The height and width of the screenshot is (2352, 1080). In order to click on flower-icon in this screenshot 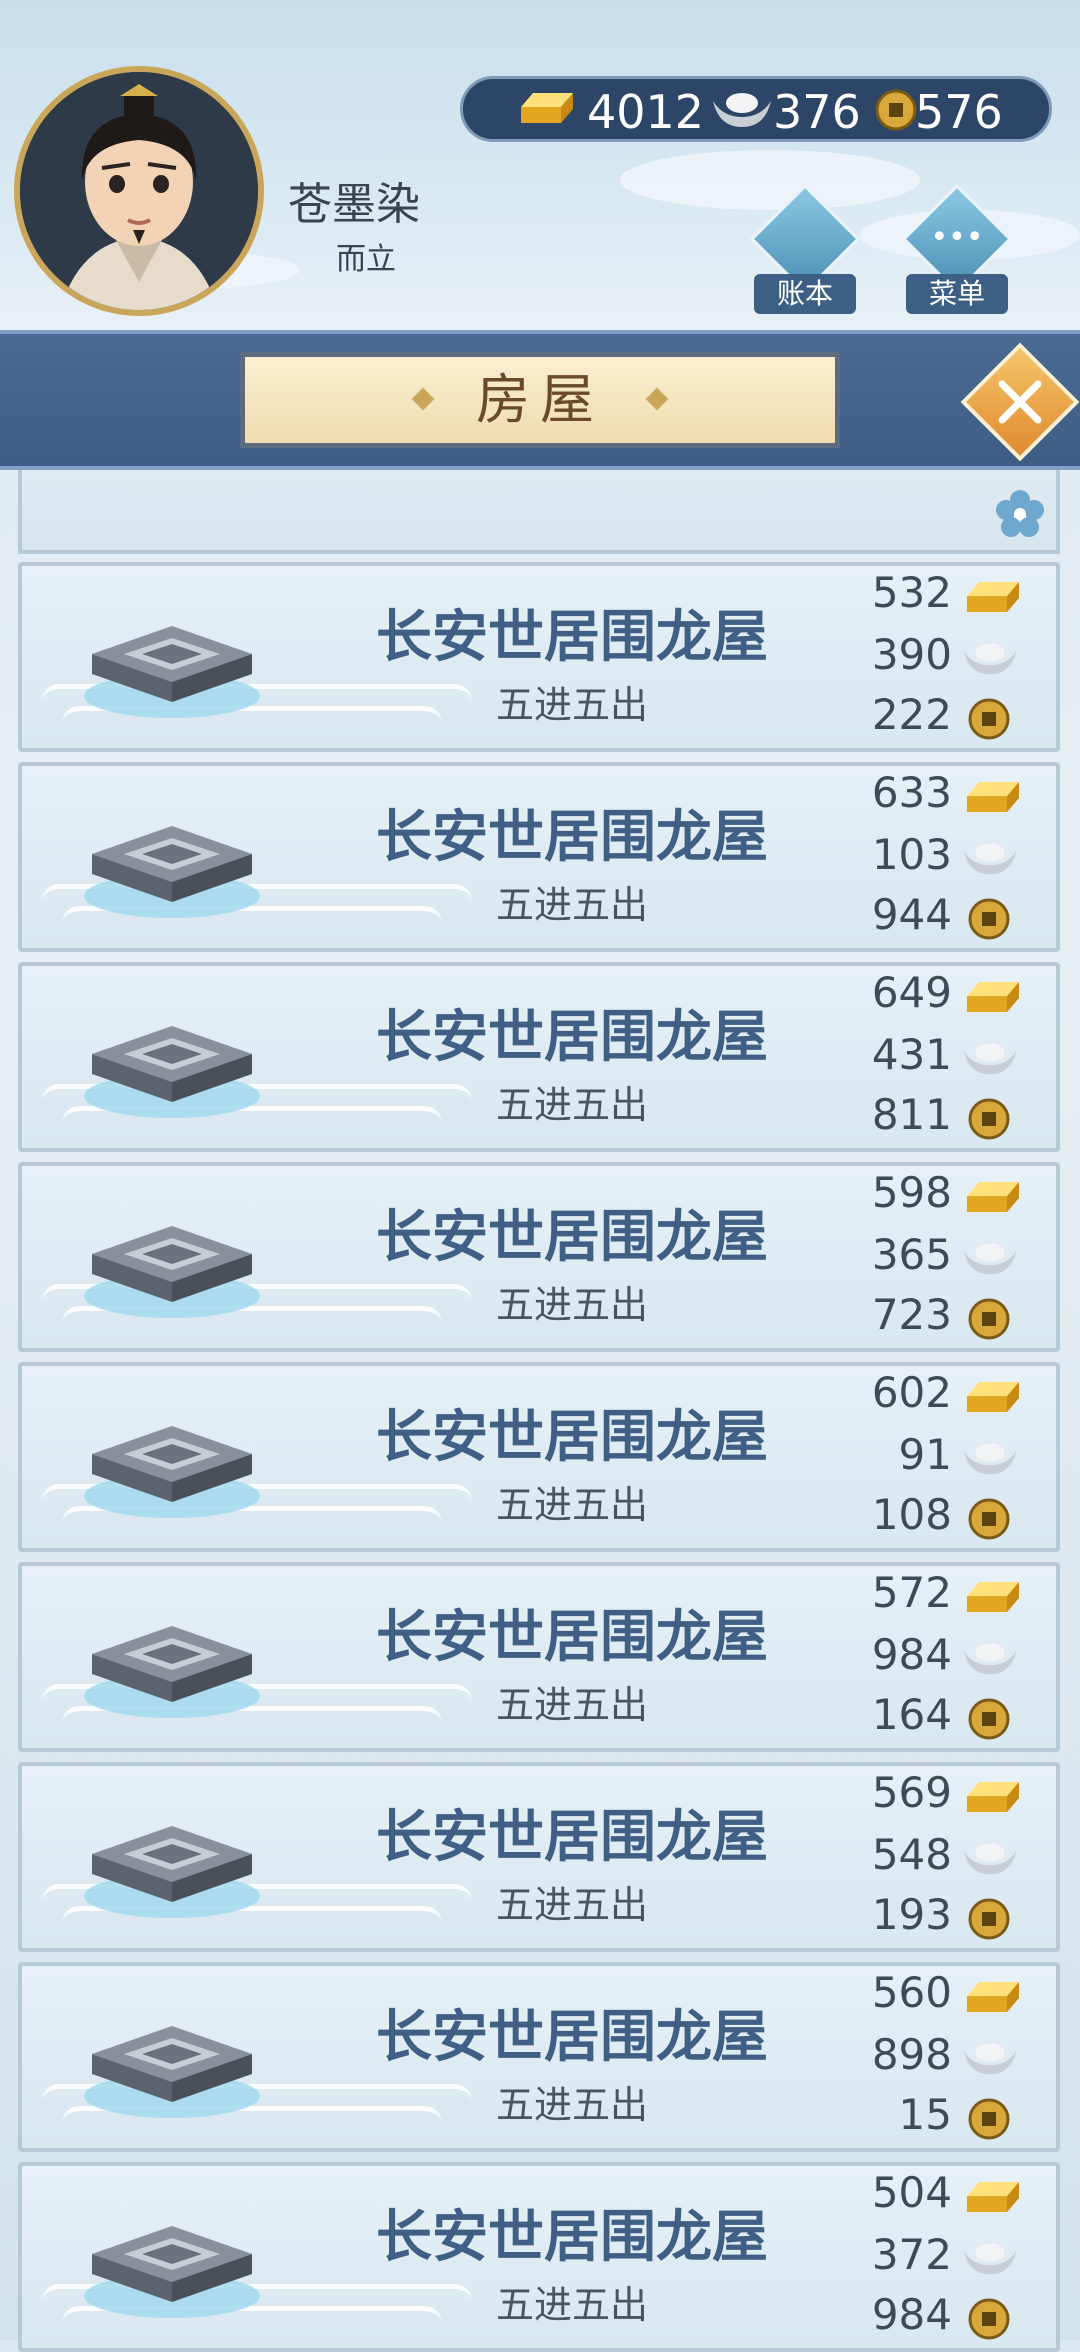, I will do `click(1020, 513)`.